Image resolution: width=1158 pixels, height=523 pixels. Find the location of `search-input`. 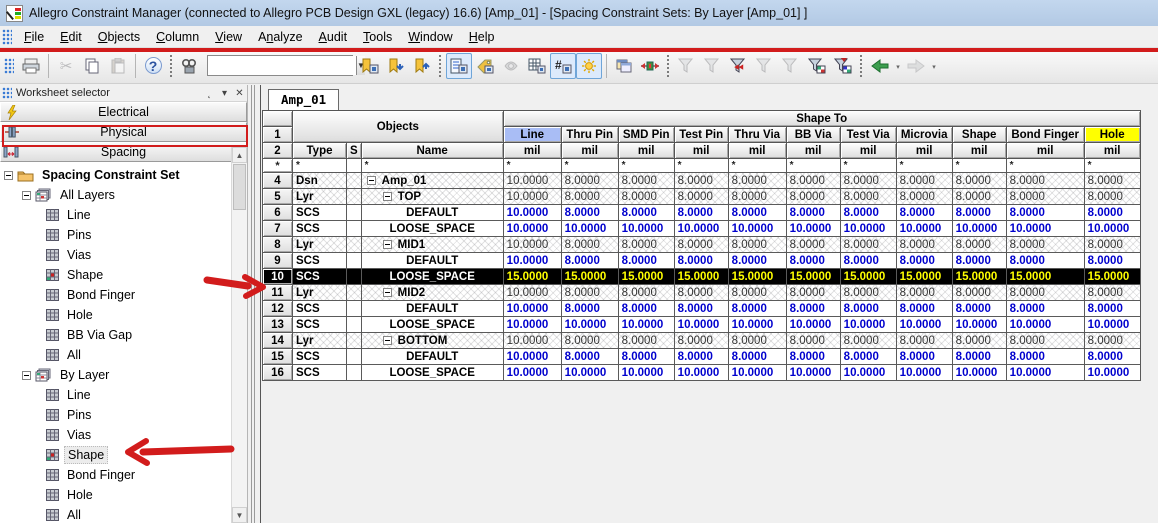

search-input is located at coordinates (282, 65).